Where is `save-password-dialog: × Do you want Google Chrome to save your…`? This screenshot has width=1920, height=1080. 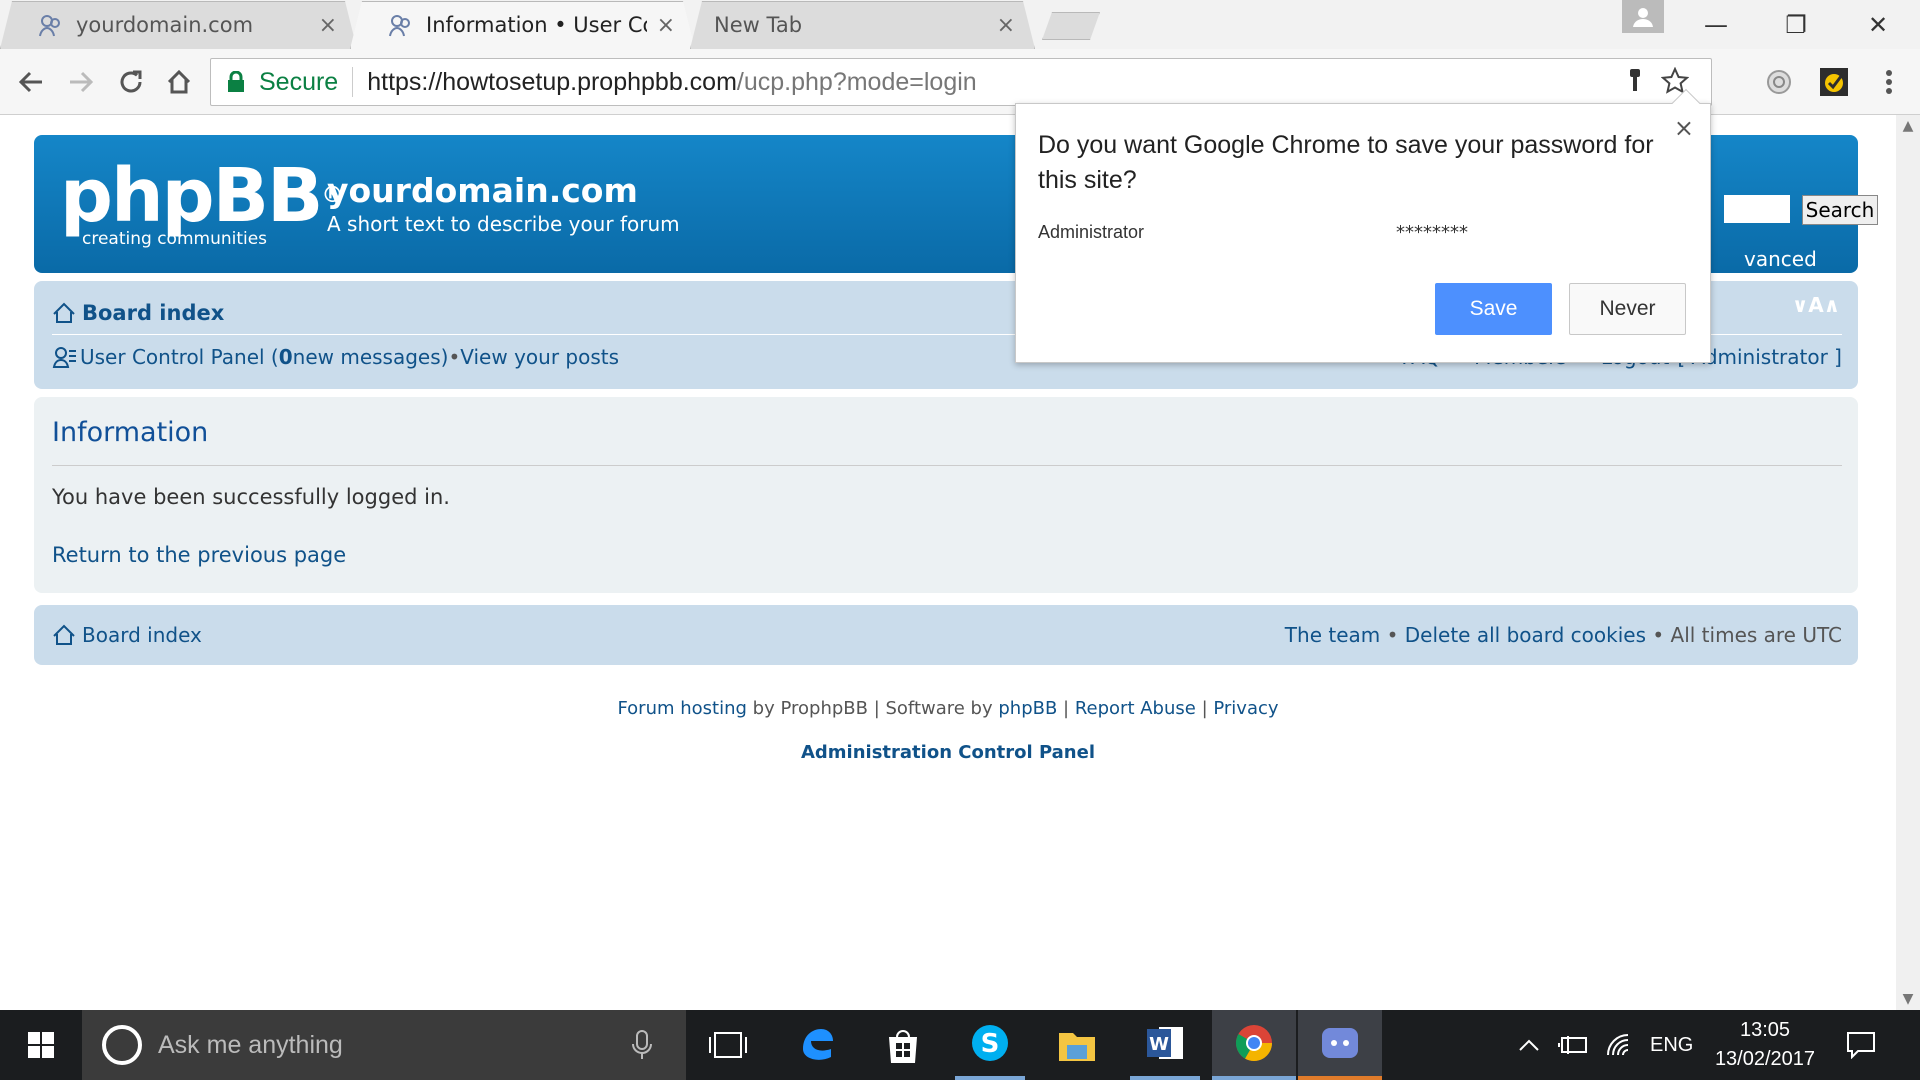 save-password-dialog: × Do you want Google Chrome to save your… is located at coordinates (1363, 225).